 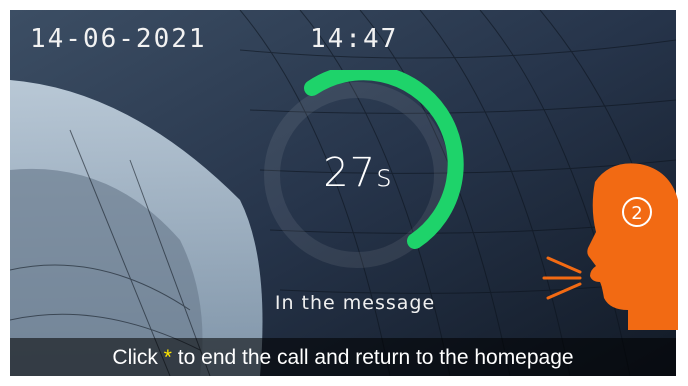 I want to click on speaking-head-icon: 2, so click(x=610, y=246).